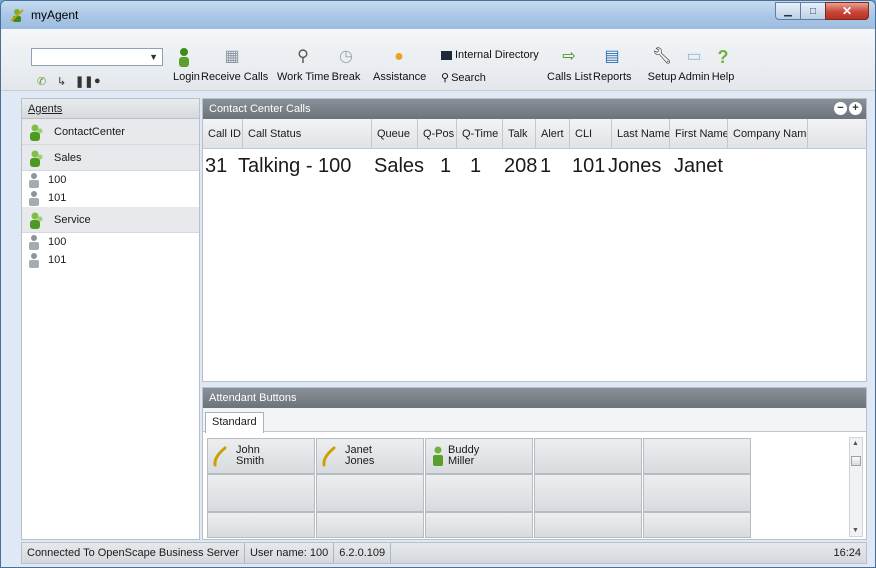 The image size is (876, 568). Describe the element at coordinates (446, 166) in the screenshot. I see `call-q-pos-cell: 1` at that location.